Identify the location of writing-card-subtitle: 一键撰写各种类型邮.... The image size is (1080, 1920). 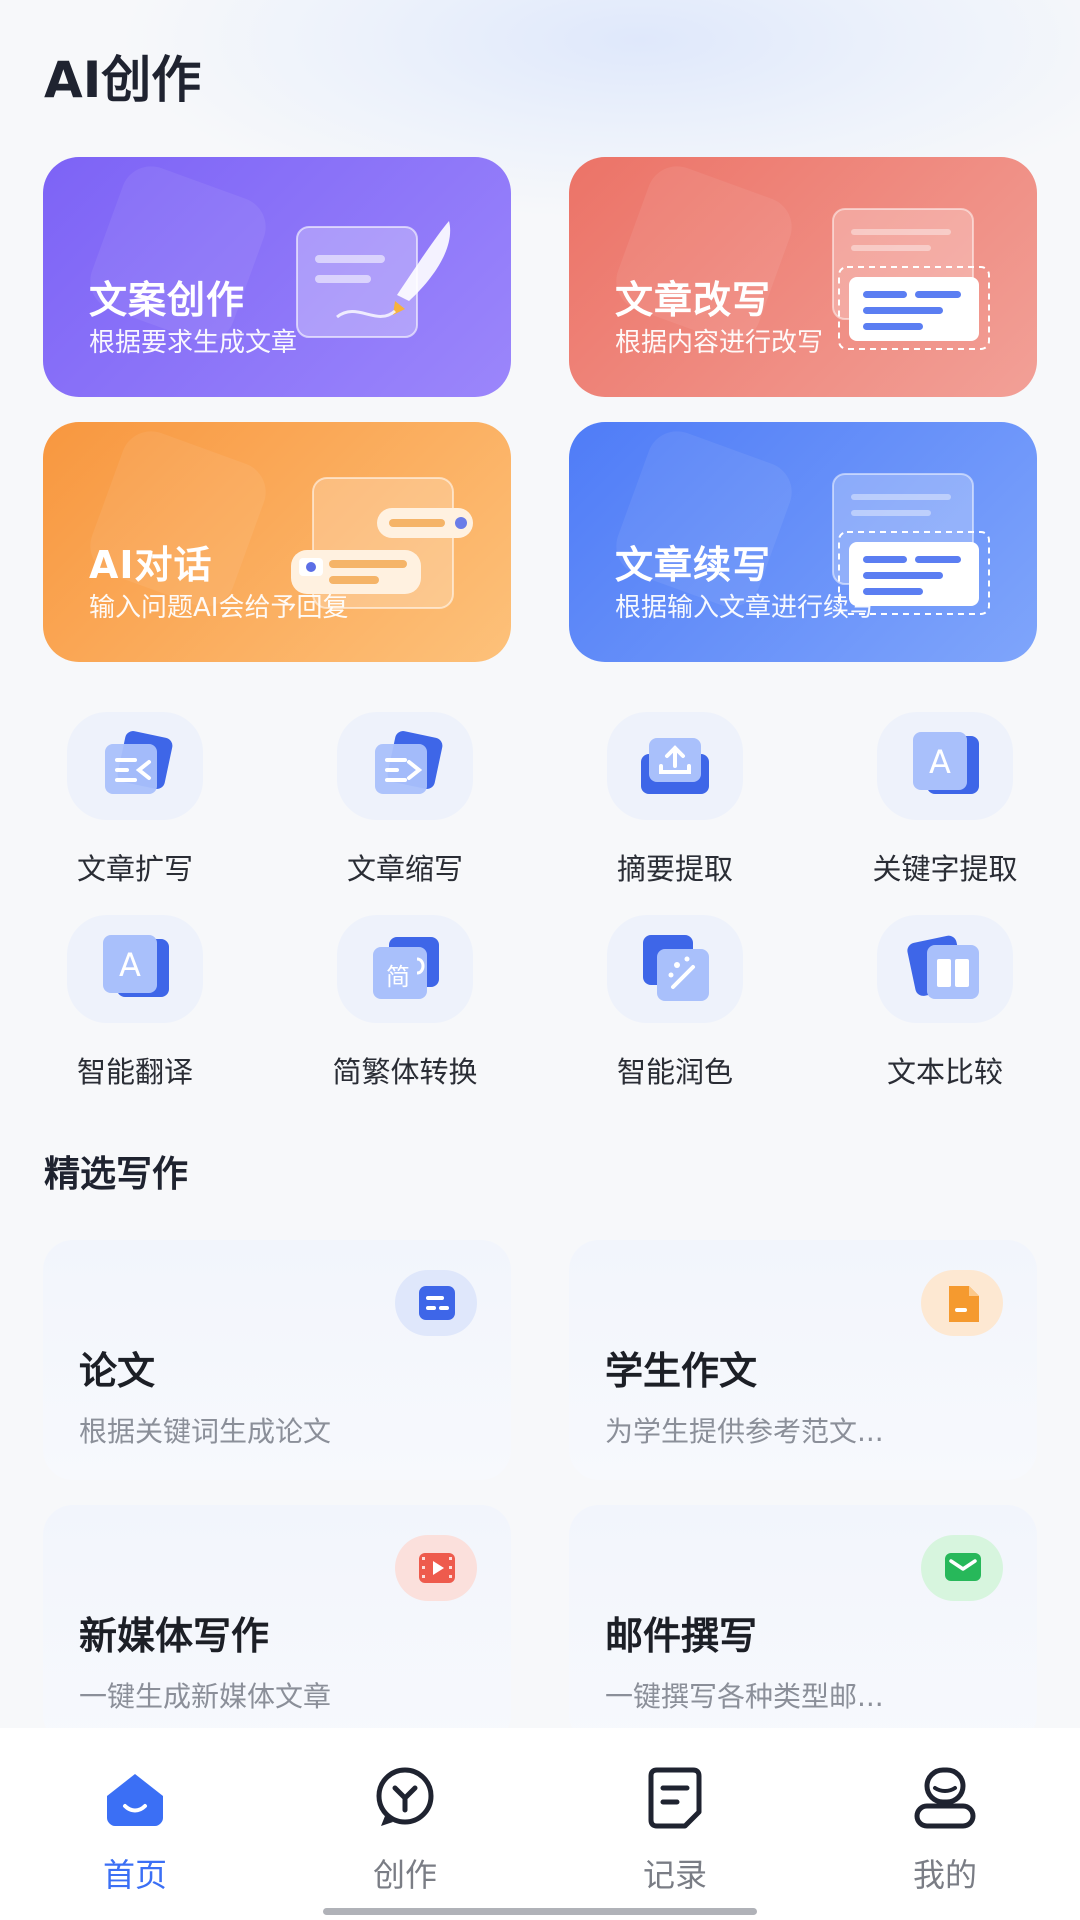
(744, 1696).